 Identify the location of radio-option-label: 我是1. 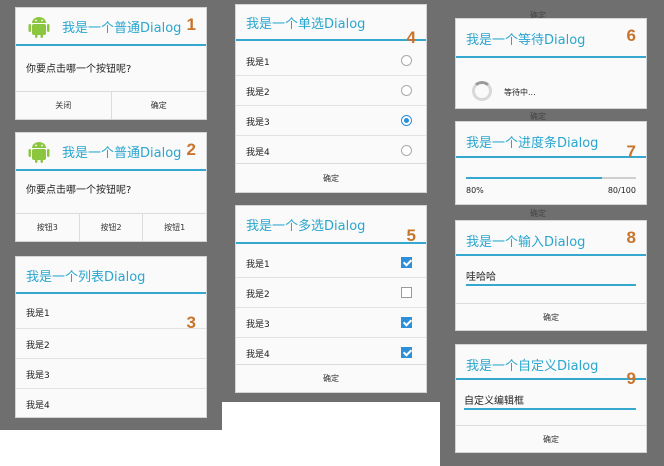
(258, 63).